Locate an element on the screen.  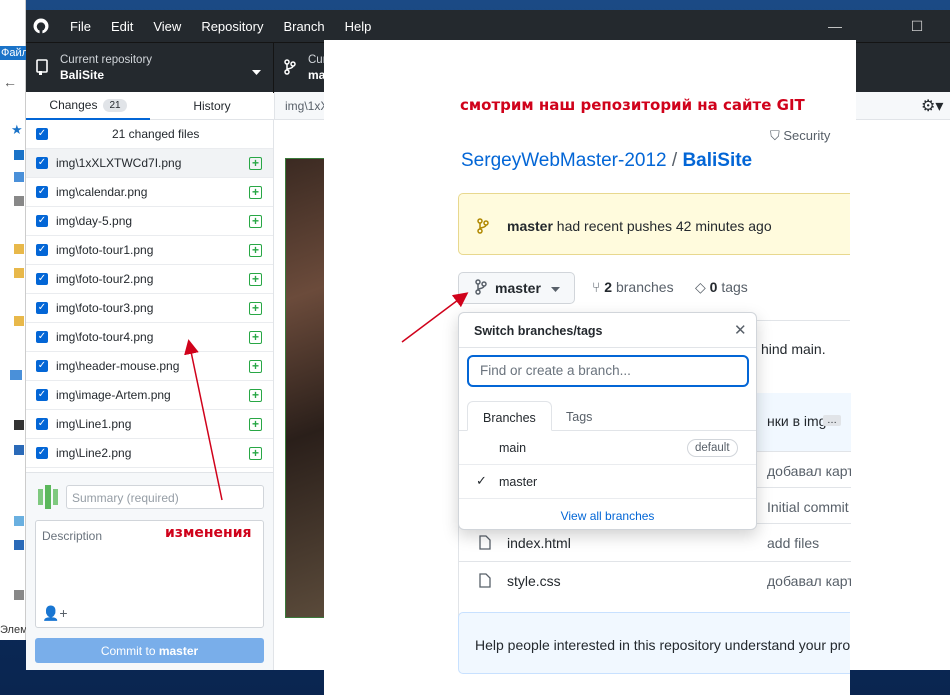
arrow-to-branch-button is located at coordinates (435, 317).